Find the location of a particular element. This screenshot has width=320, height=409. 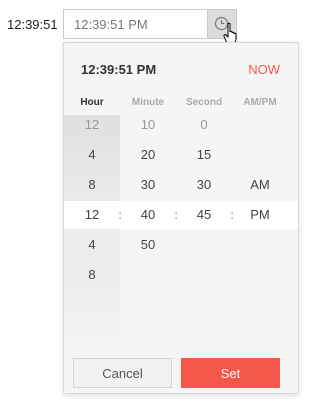

current-time-label: 12:39:51 is located at coordinates (32, 24).